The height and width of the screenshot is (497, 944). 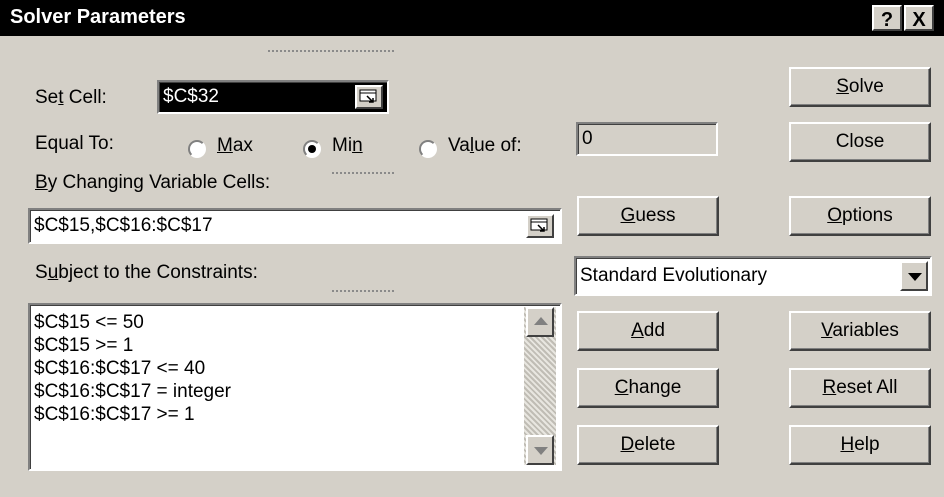 What do you see at coordinates (673, 275) in the screenshot?
I see `solving-method-value: Standard Evolutionary` at bounding box center [673, 275].